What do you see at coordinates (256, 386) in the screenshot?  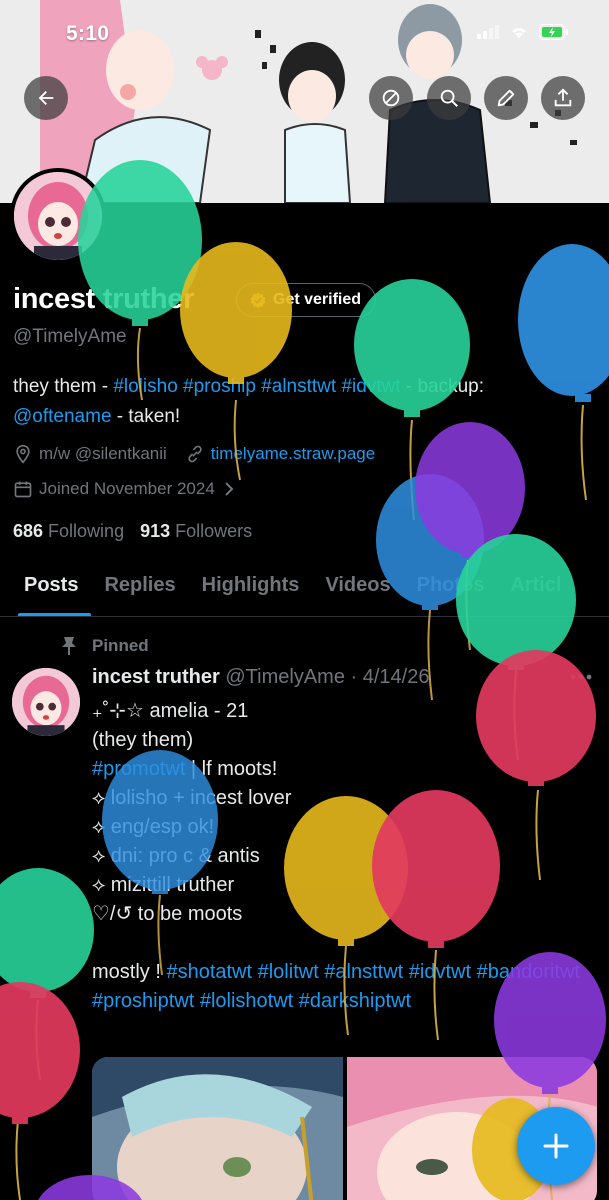 I see `bio-hashtags: #lolisho #proship #alnsttwt #idvtwt` at bounding box center [256, 386].